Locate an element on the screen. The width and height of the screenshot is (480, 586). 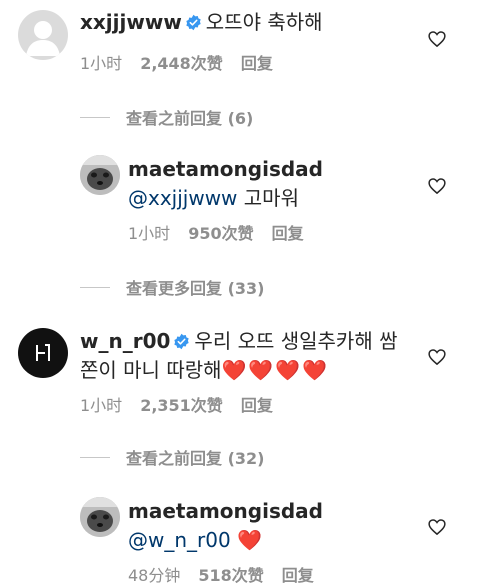
view-replies-label: 查看更多回复 (33) is located at coordinates (195, 288).